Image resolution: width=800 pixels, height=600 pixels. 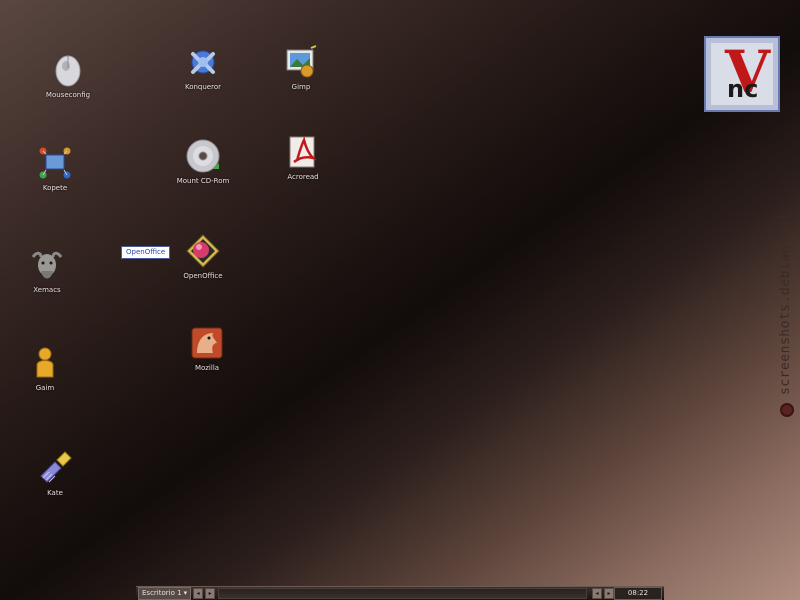 I want to click on gnu-icon, so click(x=47, y=265).